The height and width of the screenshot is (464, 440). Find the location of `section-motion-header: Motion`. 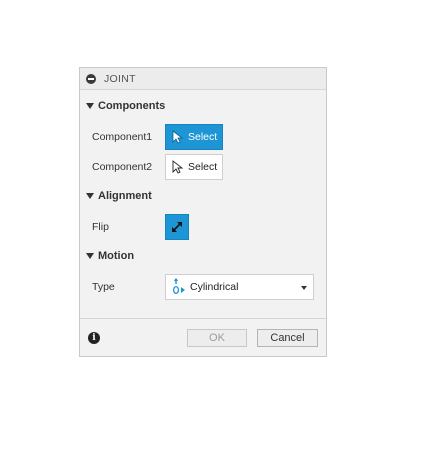

section-motion-header: Motion is located at coordinates (110, 256).